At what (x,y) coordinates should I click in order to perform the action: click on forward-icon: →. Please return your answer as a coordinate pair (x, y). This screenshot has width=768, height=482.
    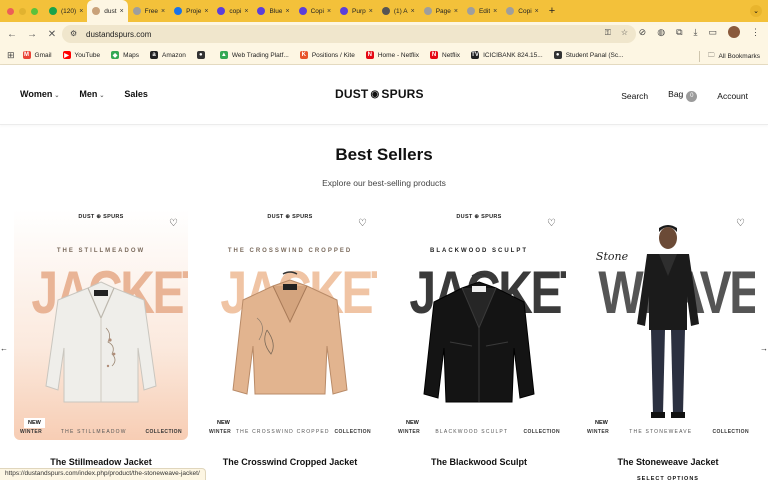
    Looking at the image, I should click on (32, 34).